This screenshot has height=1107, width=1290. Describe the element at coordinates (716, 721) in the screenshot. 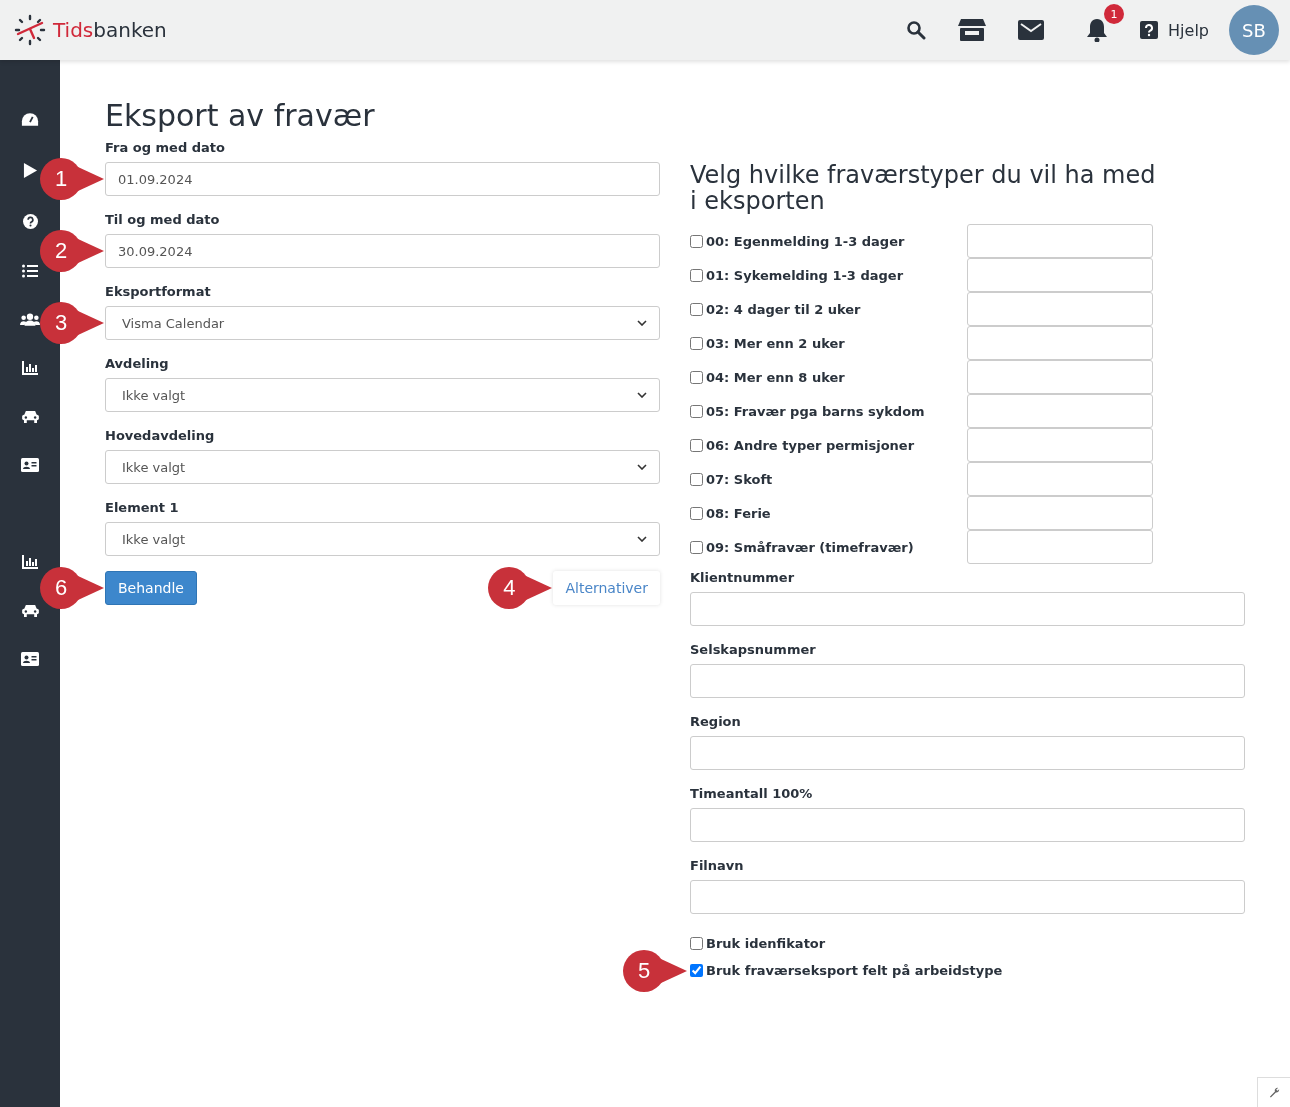

I see `field-label: Region` at that location.